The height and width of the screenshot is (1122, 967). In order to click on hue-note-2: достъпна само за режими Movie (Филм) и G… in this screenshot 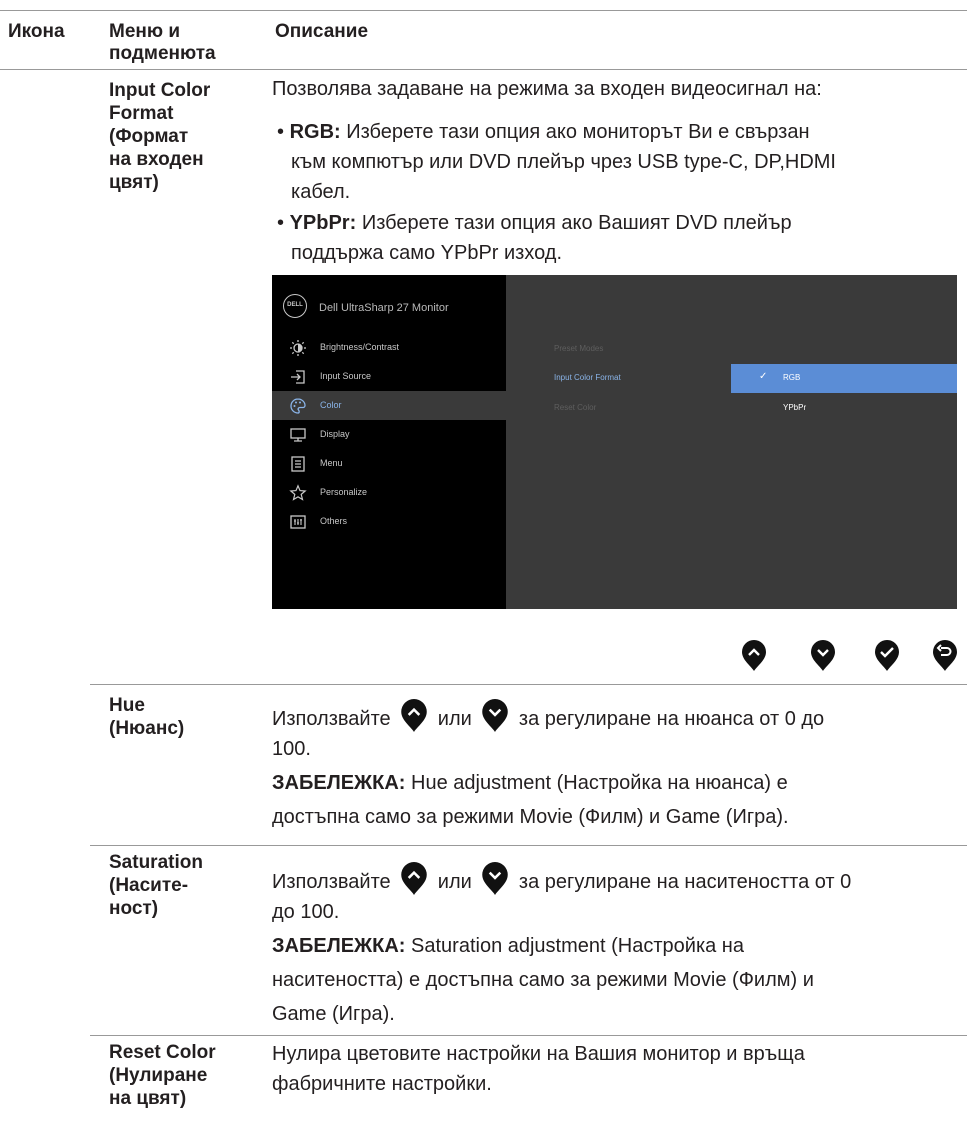, I will do `click(530, 817)`.